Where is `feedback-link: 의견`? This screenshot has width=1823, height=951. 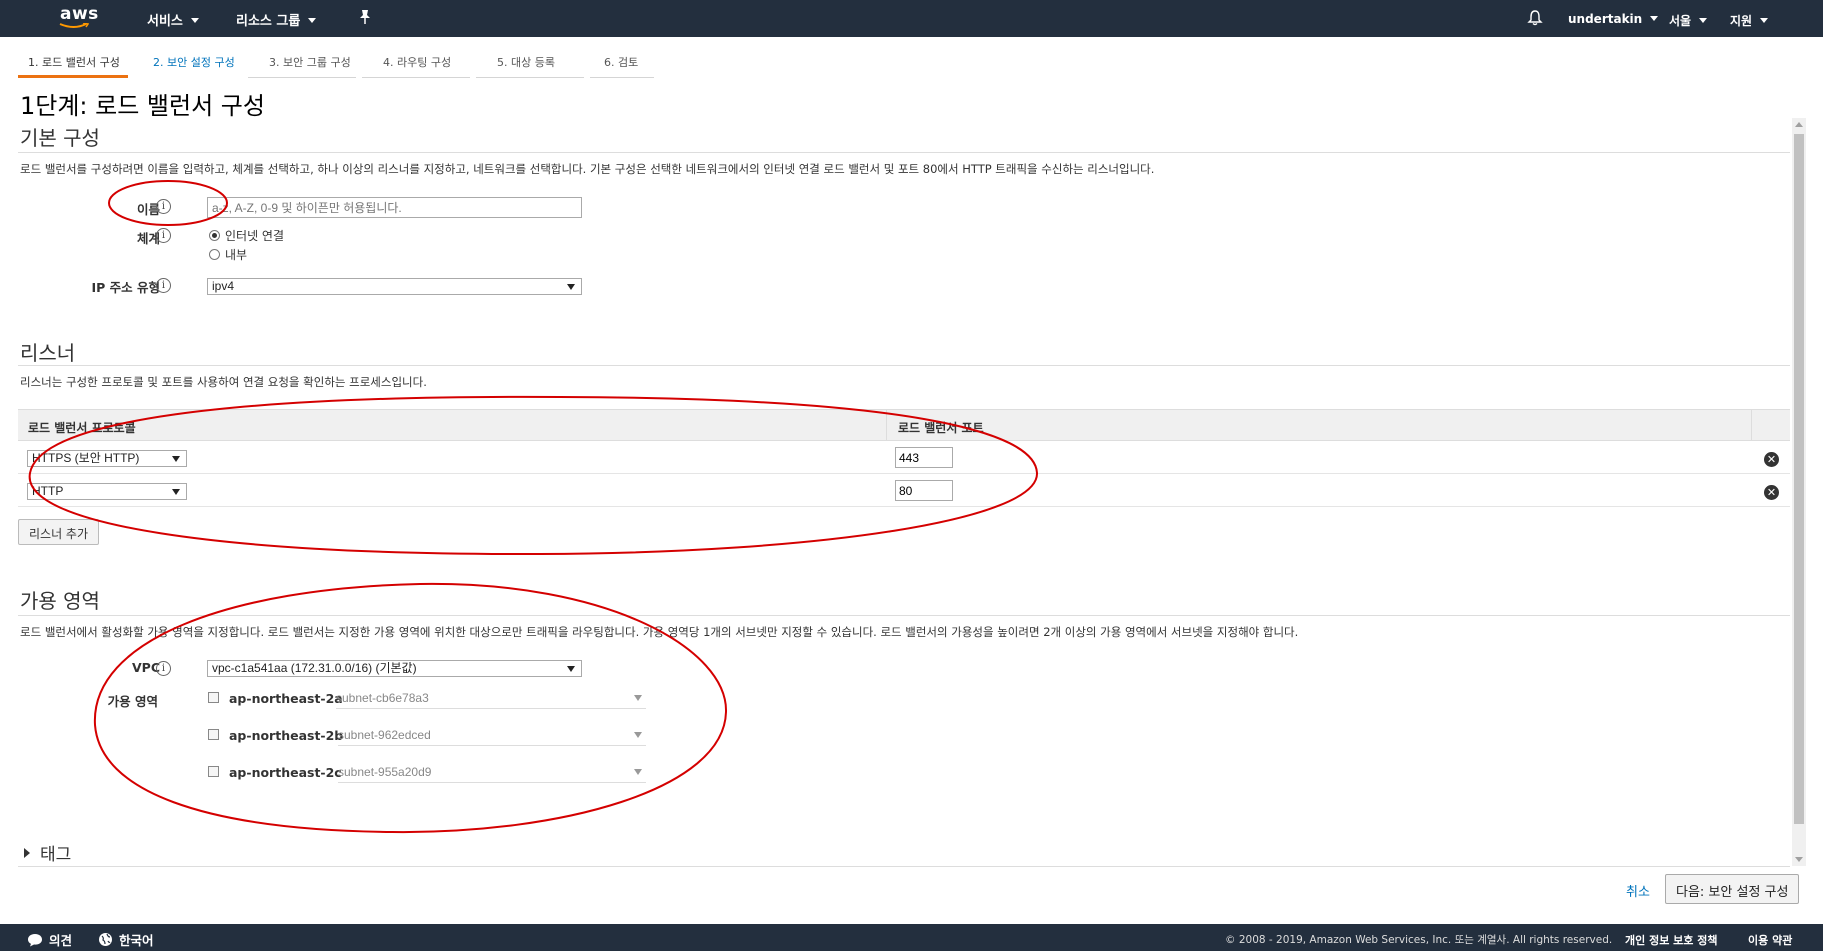 feedback-link: 의견 is located at coordinates (49, 939).